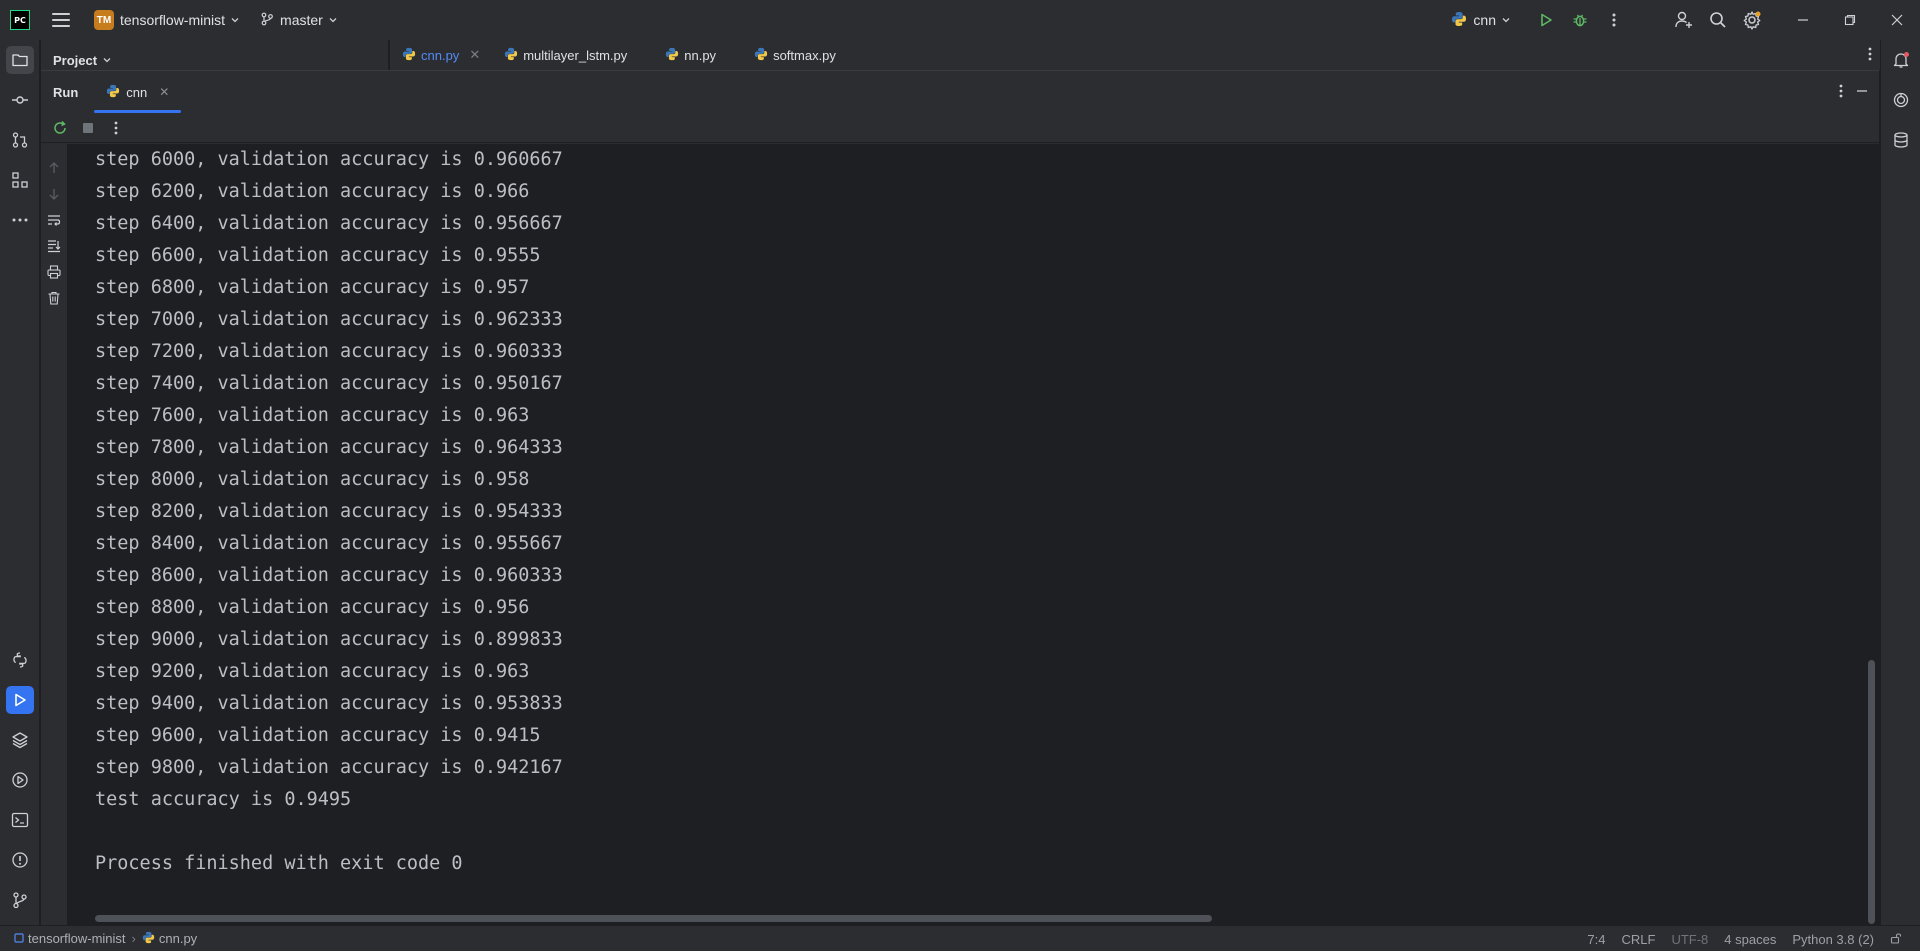 This screenshot has width=1920, height=951. What do you see at coordinates (312, 607) in the screenshot?
I see `console-line: step 8800, validation accuracy is 0.956` at bounding box center [312, 607].